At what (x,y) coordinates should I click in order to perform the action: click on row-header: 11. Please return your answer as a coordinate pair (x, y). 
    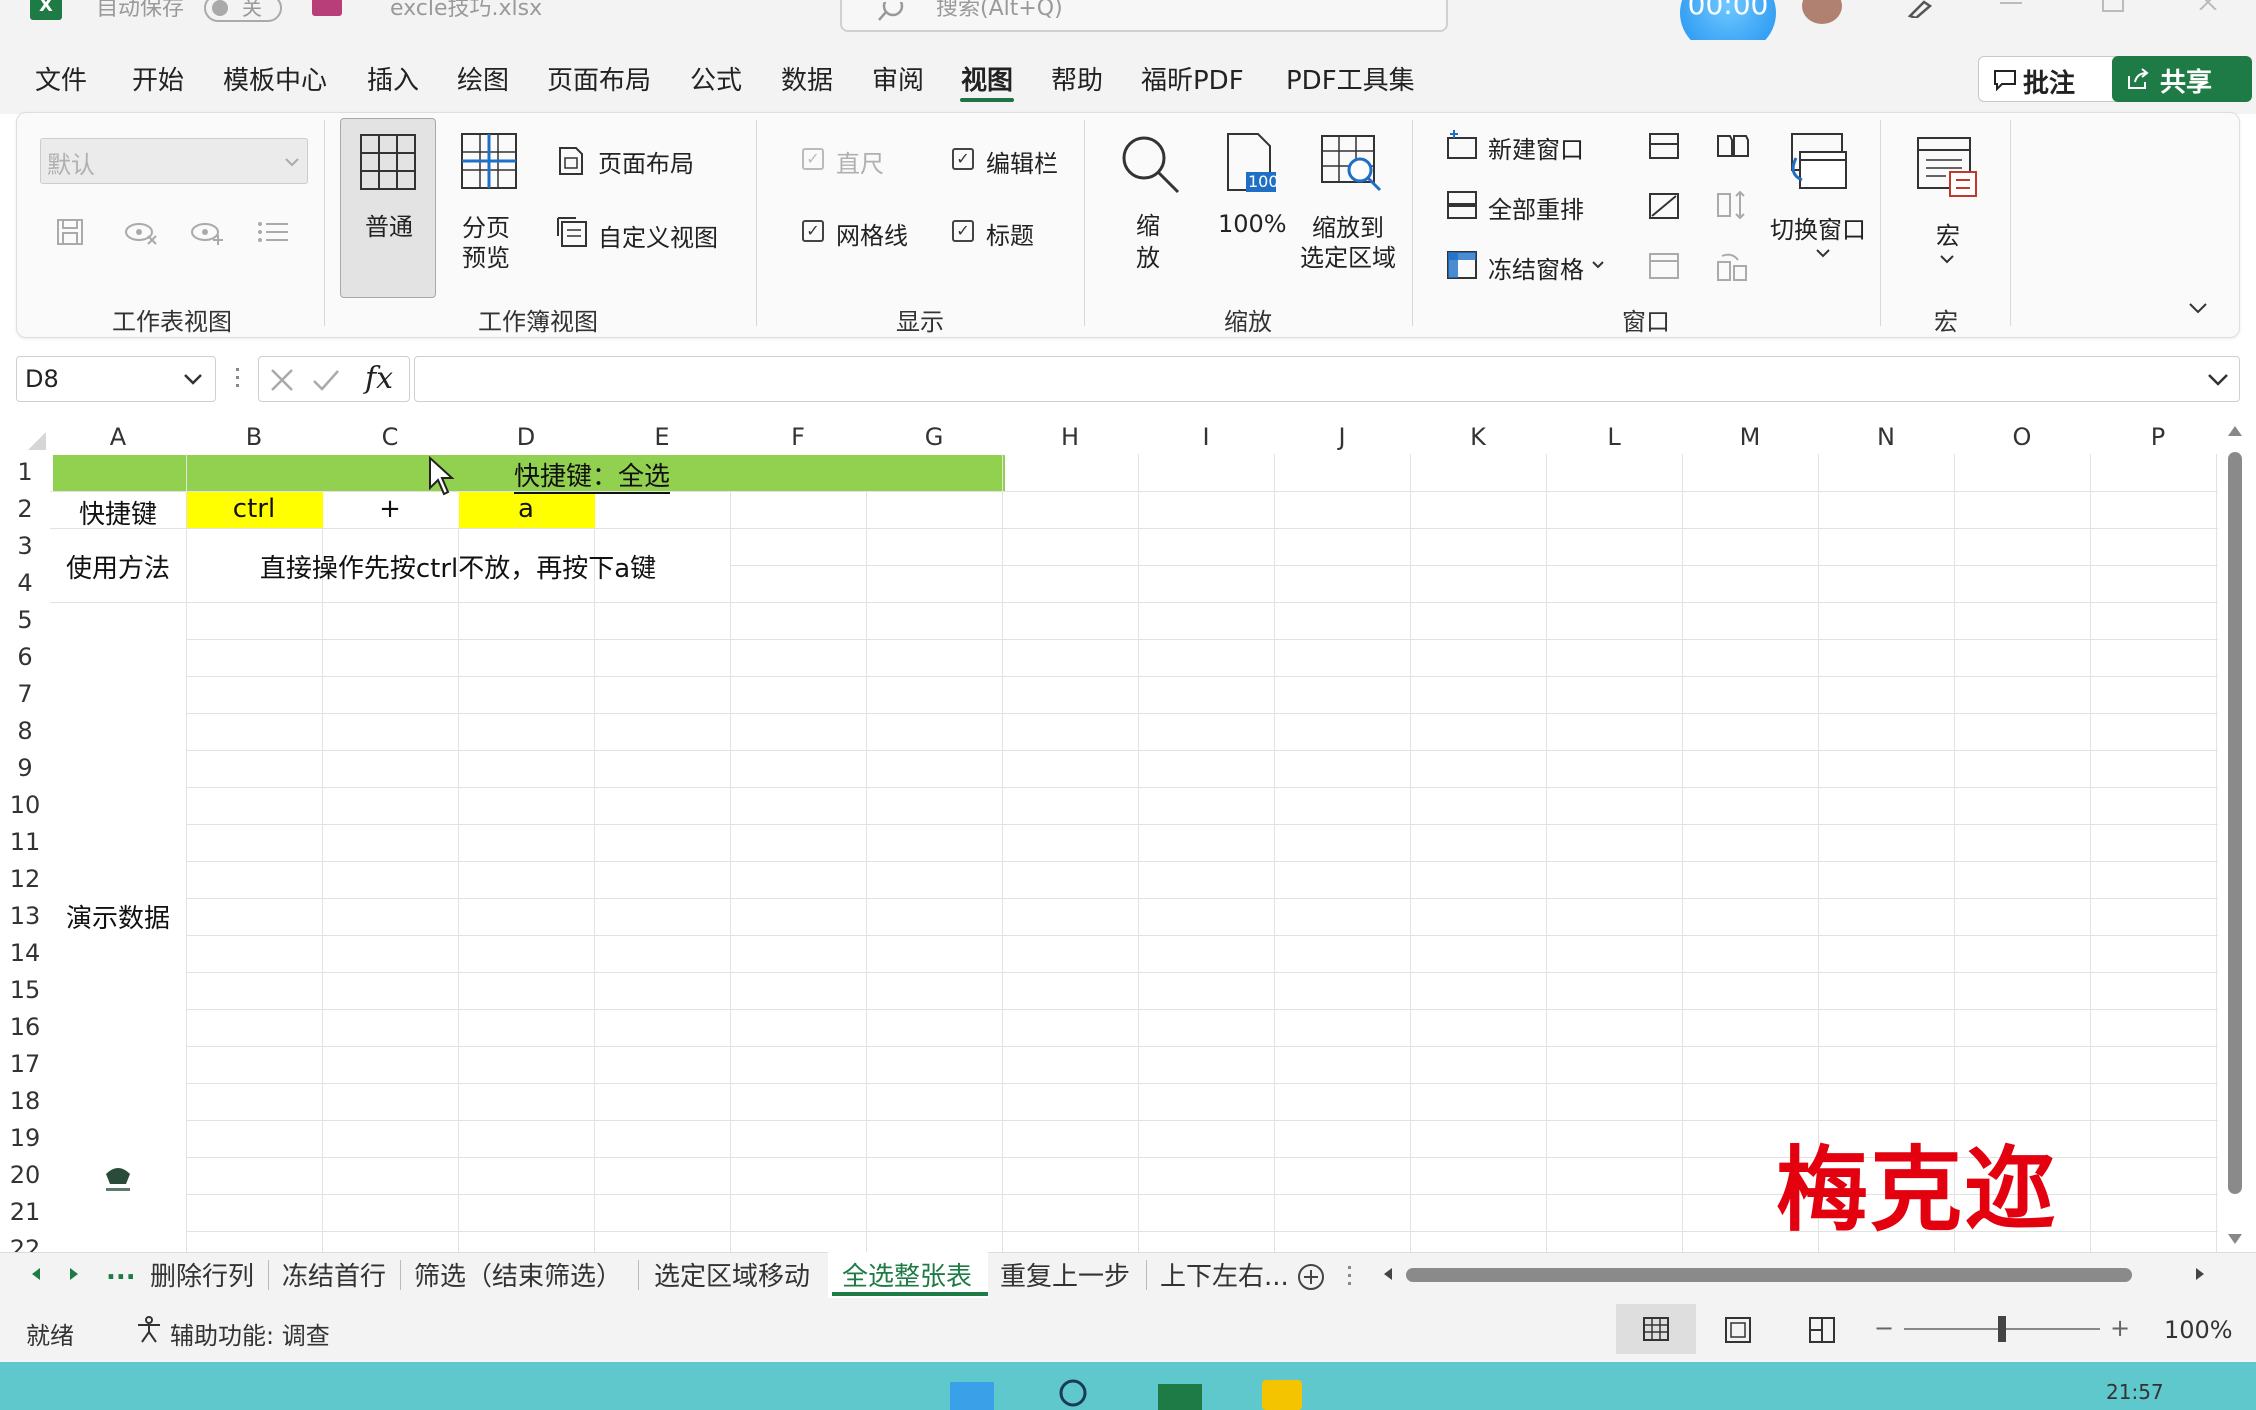
    Looking at the image, I should click on (25, 842).